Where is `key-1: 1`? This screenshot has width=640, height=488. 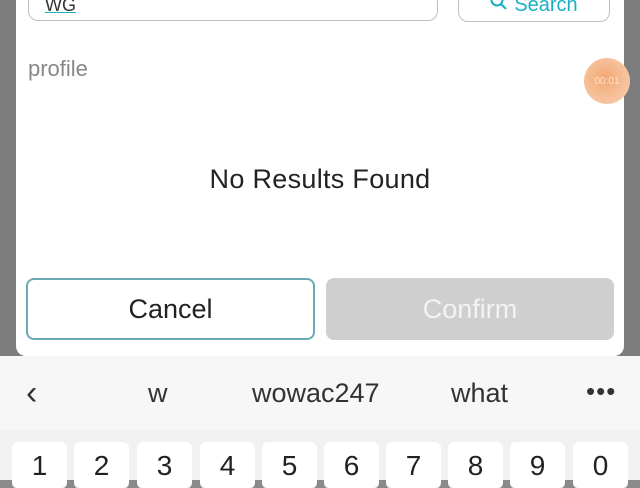
key-1: 1 is located at coordinates (39, 465).